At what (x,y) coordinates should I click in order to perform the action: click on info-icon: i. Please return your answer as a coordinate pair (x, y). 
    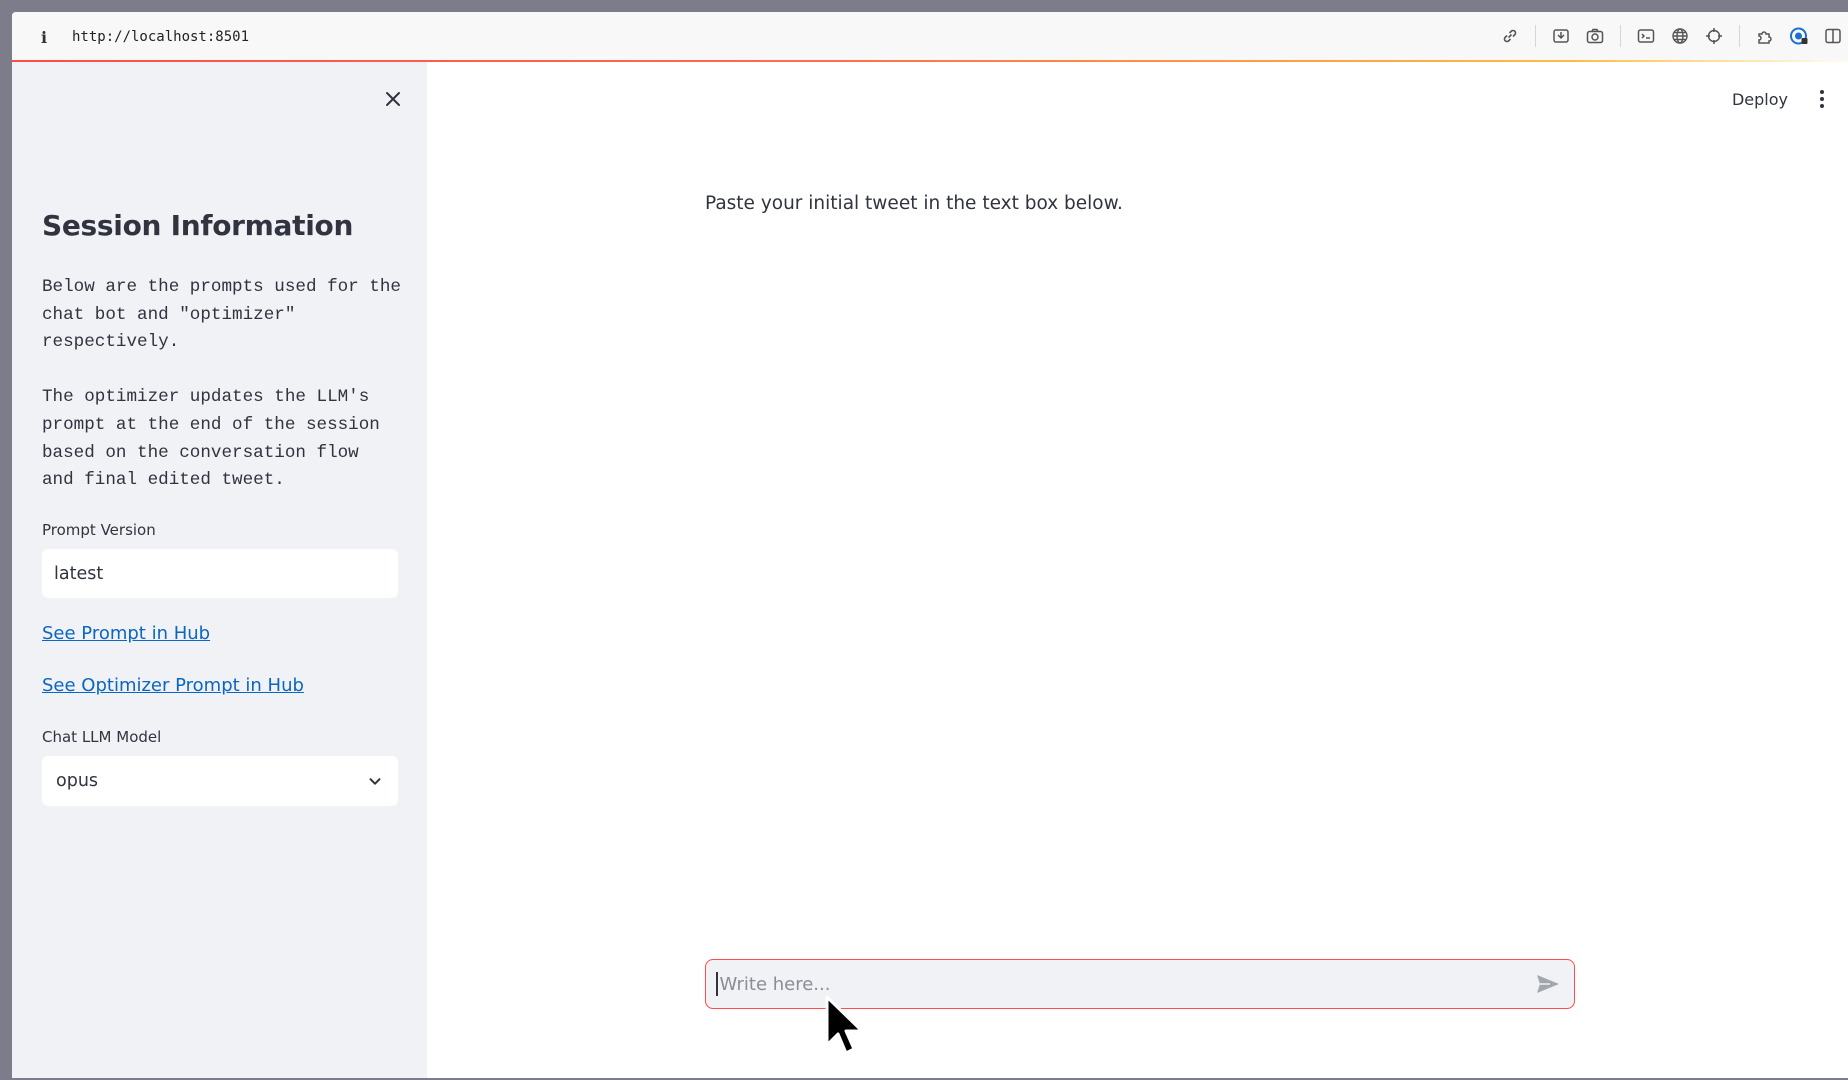
    Looking at the image, I should click on (44, 37).